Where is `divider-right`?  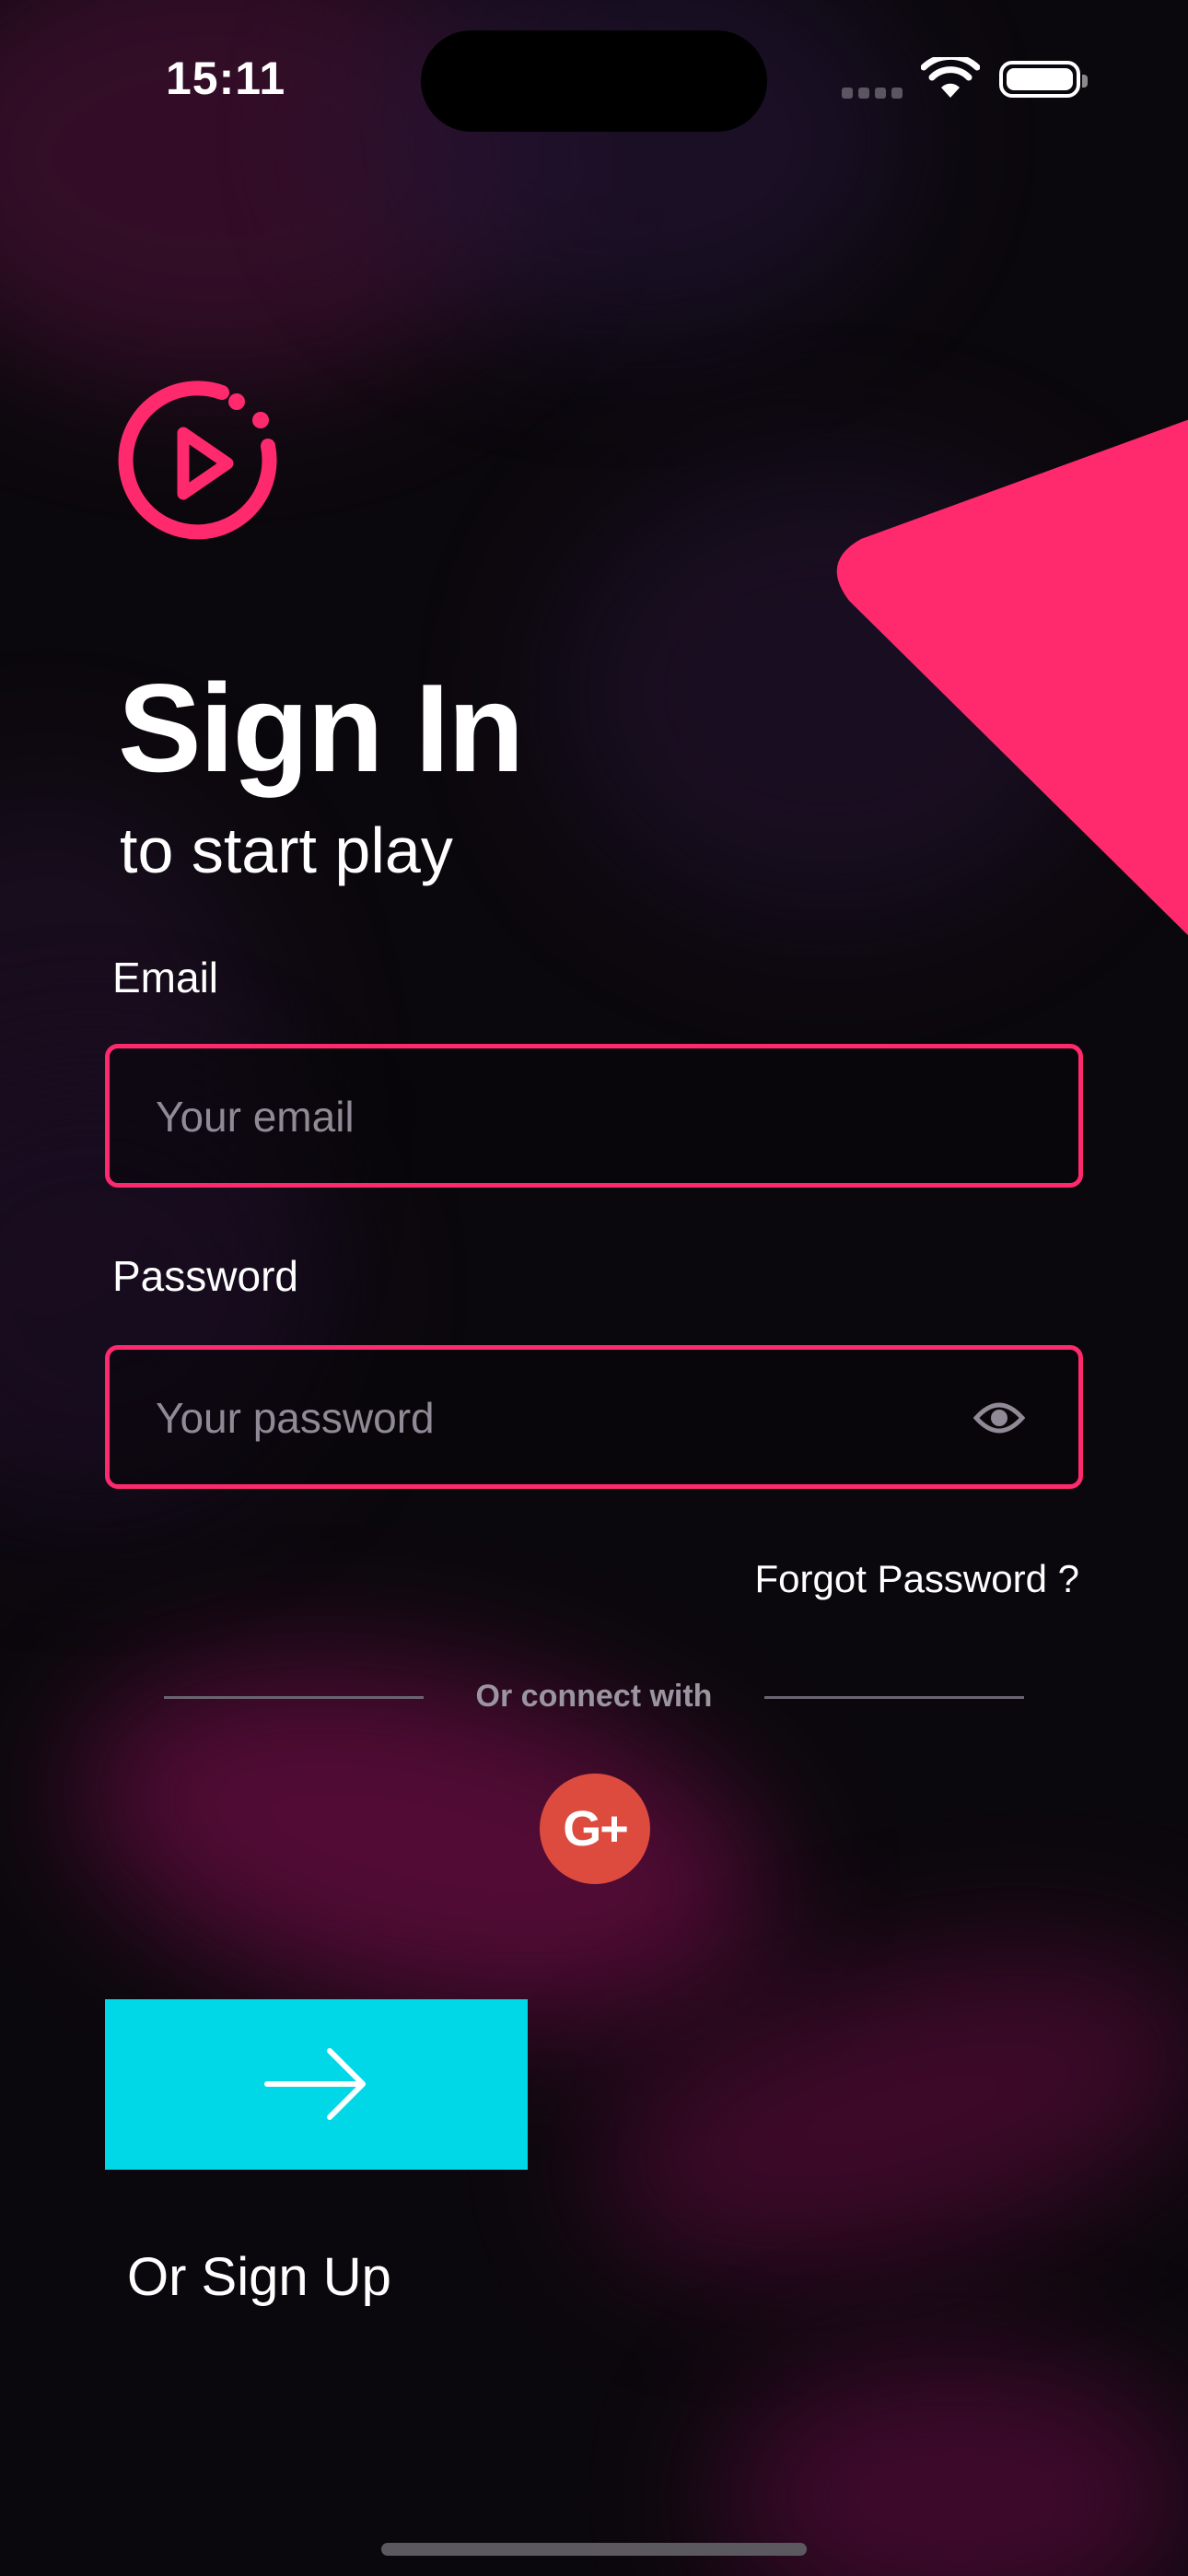 divider-right is located at coordinates (894, 1697).